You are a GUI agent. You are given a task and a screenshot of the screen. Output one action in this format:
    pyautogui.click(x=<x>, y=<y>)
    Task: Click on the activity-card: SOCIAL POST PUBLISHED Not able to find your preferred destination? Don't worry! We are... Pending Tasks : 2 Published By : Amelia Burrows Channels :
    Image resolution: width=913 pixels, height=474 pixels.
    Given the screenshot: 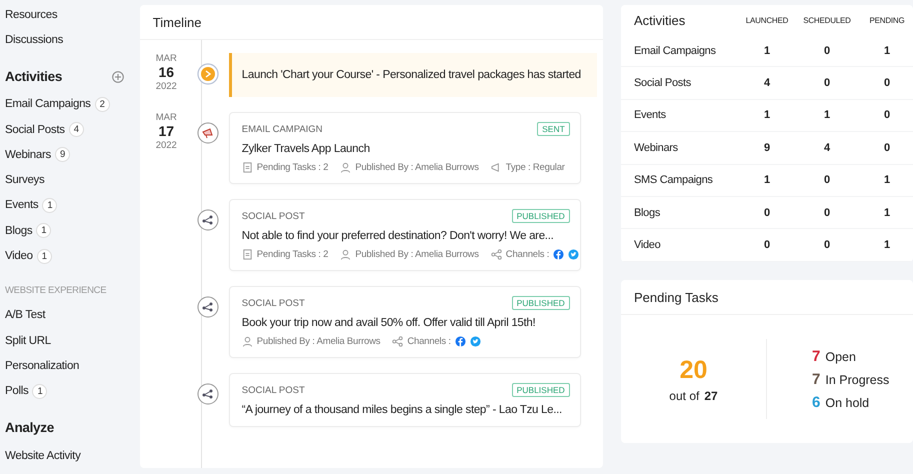 What is the action you would take?
    pyautogui.click(x=404, y=235)
    